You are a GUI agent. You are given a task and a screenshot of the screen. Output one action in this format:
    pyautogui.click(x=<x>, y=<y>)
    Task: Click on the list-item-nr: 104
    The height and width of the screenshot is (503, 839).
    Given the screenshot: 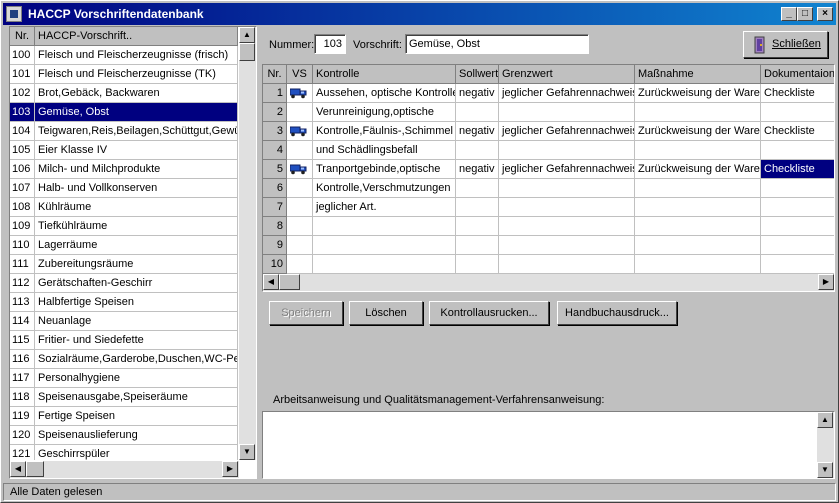 What is the action you would take?
    pyautogui.click(x=22, y=131)
    